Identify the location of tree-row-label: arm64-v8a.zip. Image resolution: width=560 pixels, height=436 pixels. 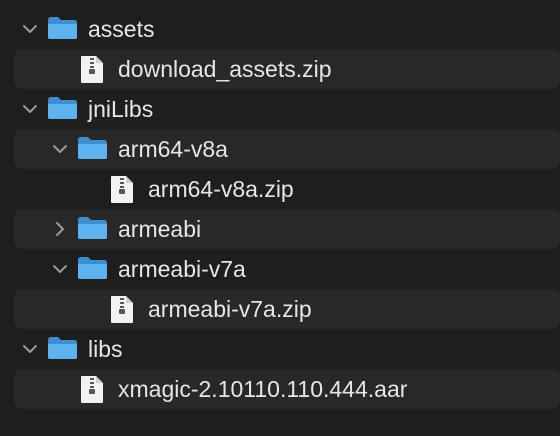
(221, 189).